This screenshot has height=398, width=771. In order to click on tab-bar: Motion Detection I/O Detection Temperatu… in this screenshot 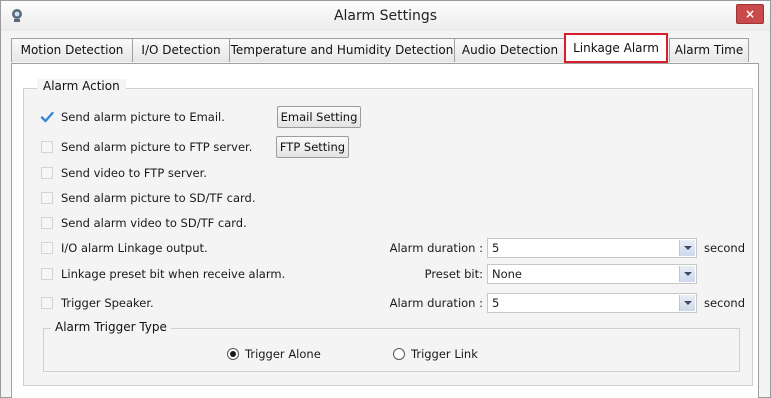, I will do `click(385, 48)`.